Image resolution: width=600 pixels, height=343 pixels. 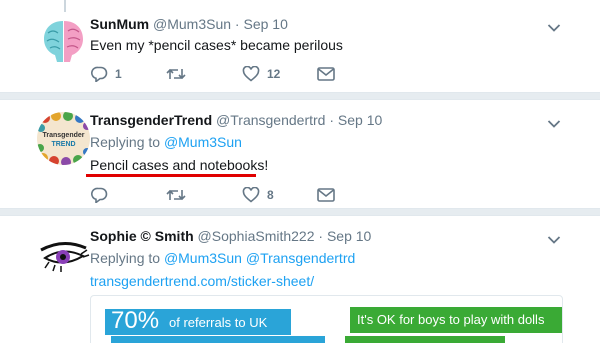 I want to click on thread-line, so click(x=65, y=6).